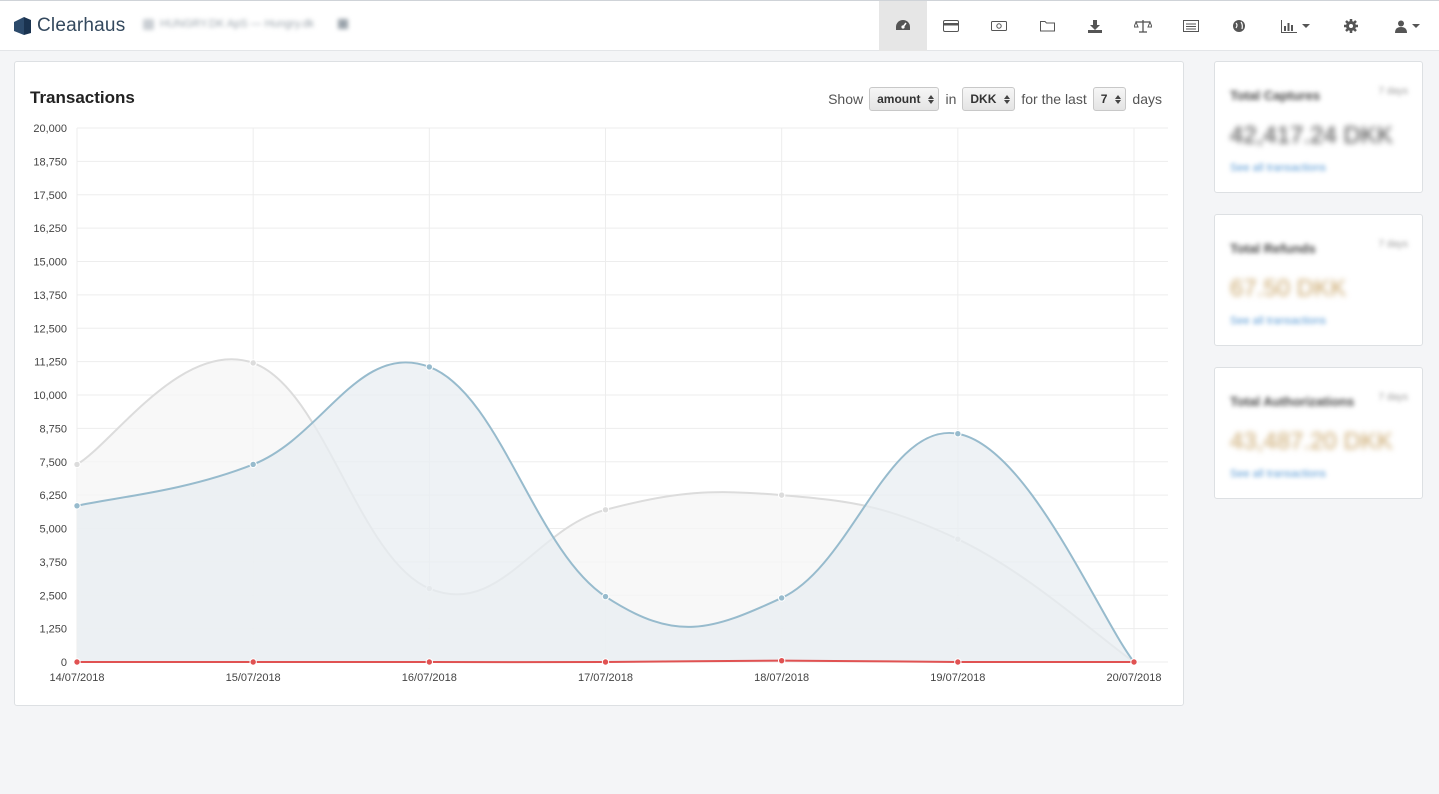  I want to click on days-label: days, so click(1147, 99).